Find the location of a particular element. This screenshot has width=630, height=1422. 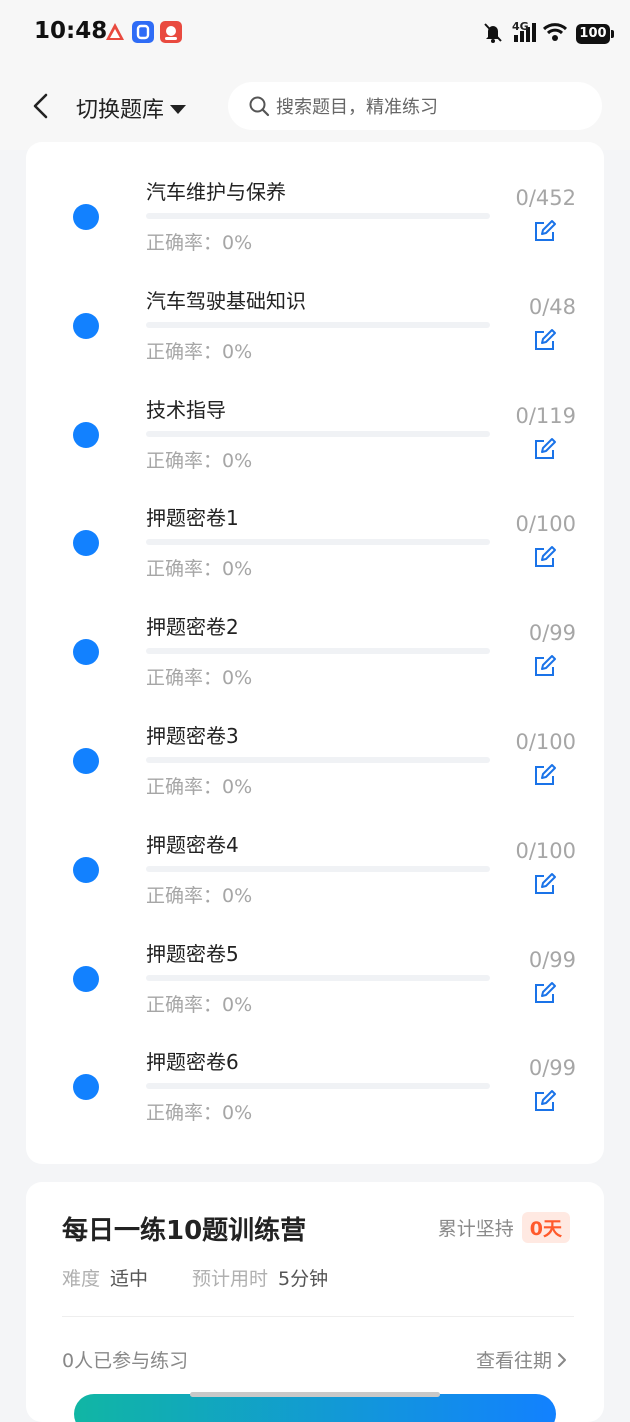

home-indicator is located at coordinates (315, 1394).